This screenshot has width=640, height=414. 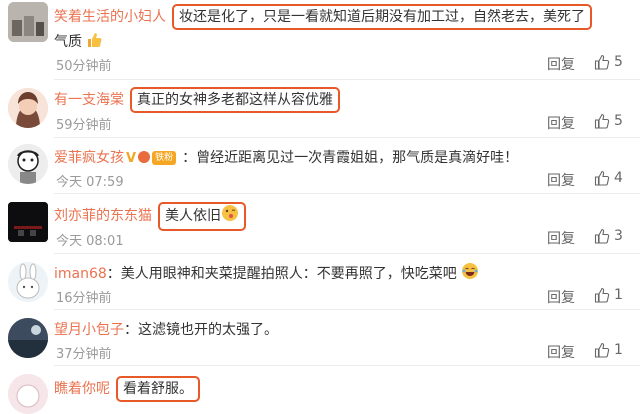 What do you see at coordinates (158, 389) in the screenshot?
I see `comment-text: 看着舒服。` at bounding box center [158, 389].